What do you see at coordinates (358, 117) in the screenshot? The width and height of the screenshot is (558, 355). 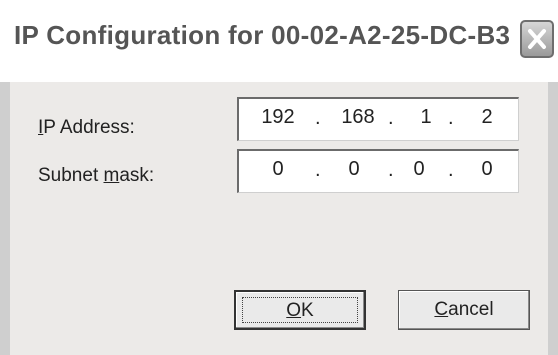 I see `ip-octet-2: 168` at bounding box center [358, 117].